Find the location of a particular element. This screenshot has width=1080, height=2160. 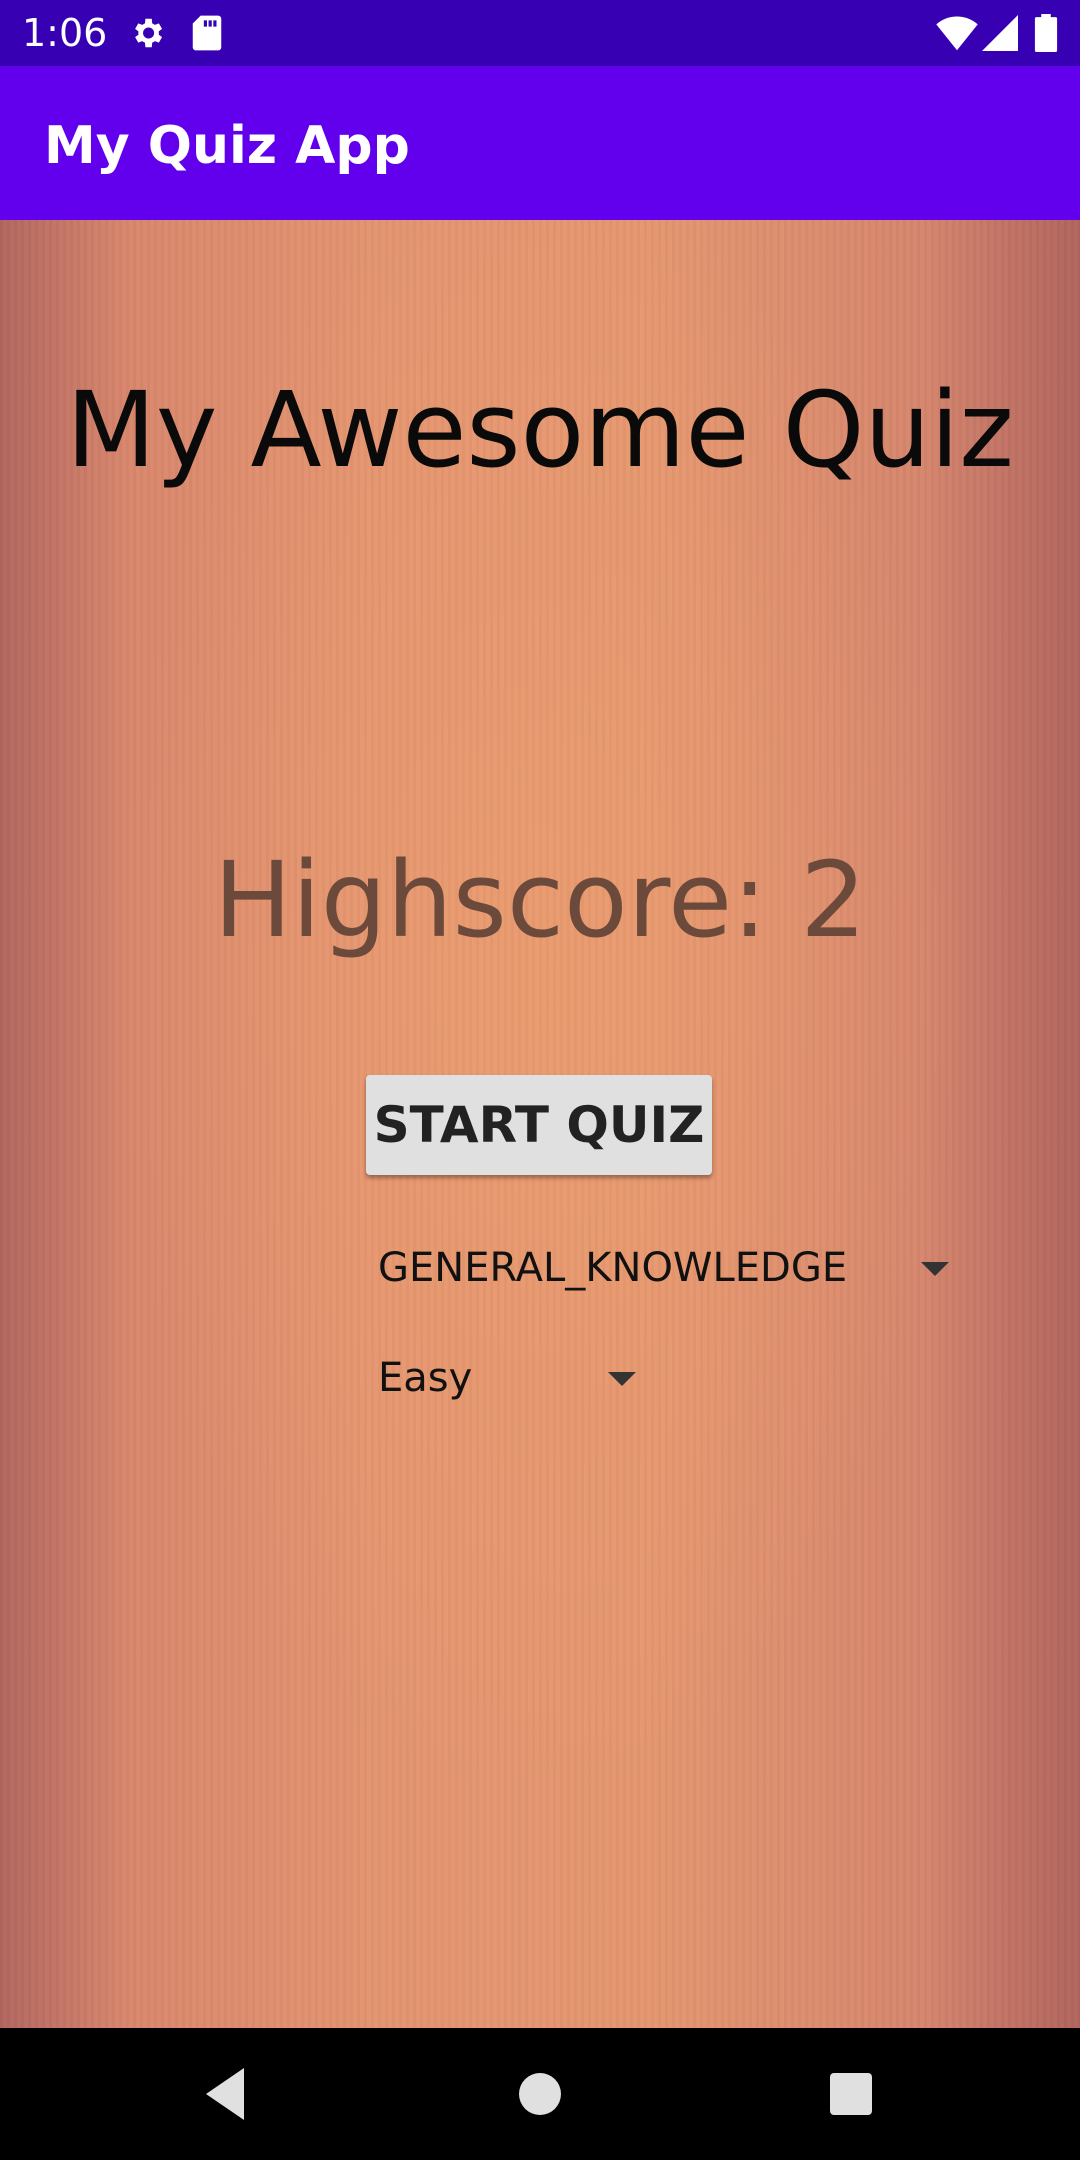

difficulty-spinner: Easy is located at coordinates (510, 1383).